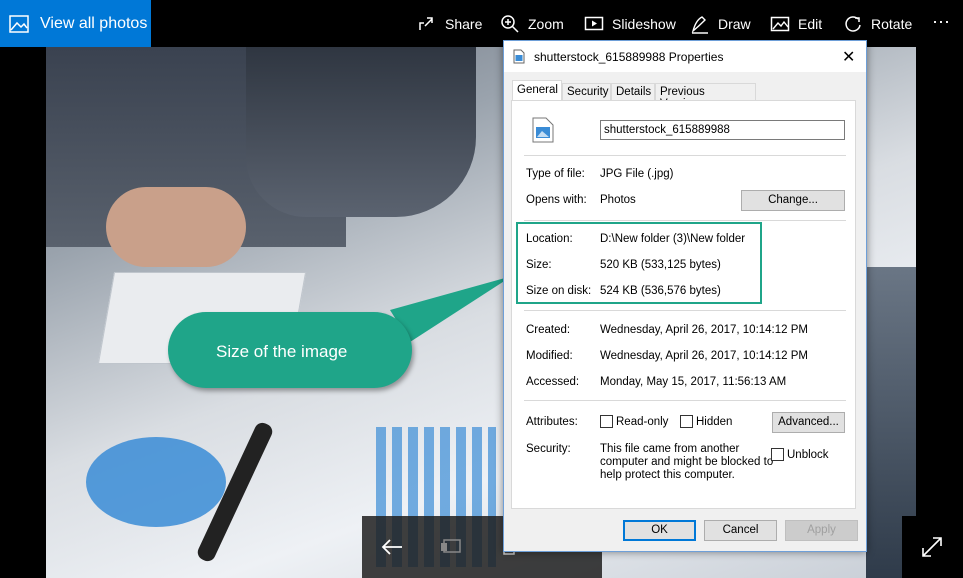 This screenshot has width=963, height=578. What do you see at coordinates (853, 23) in the screenshot?
I see `rotate-icon` at bounding box center [853, 23].